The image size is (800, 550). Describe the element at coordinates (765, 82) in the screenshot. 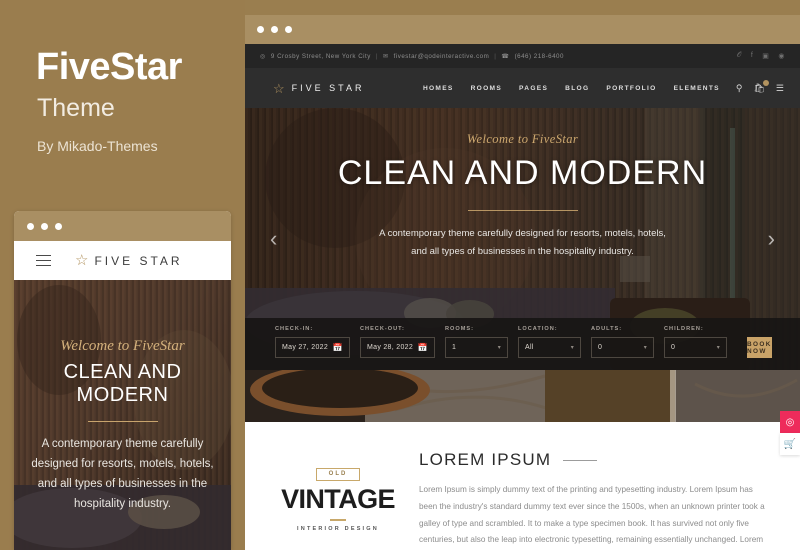

I see `cart-badge` at that location.